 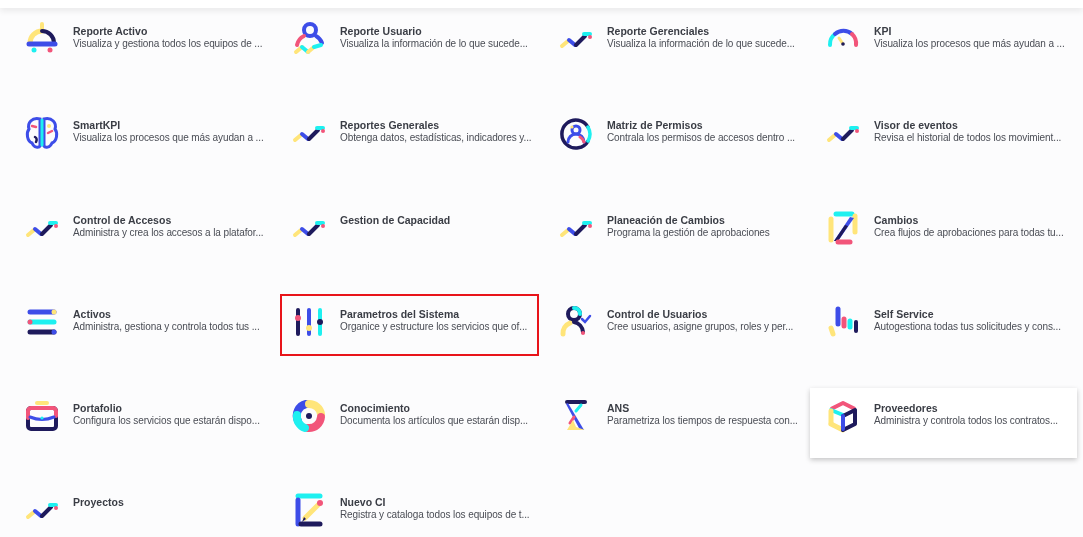 What do you see at coordinates (98, 409) in the screenshot?
I see `module-title: Portafolio` at bounding box center [98, 409].